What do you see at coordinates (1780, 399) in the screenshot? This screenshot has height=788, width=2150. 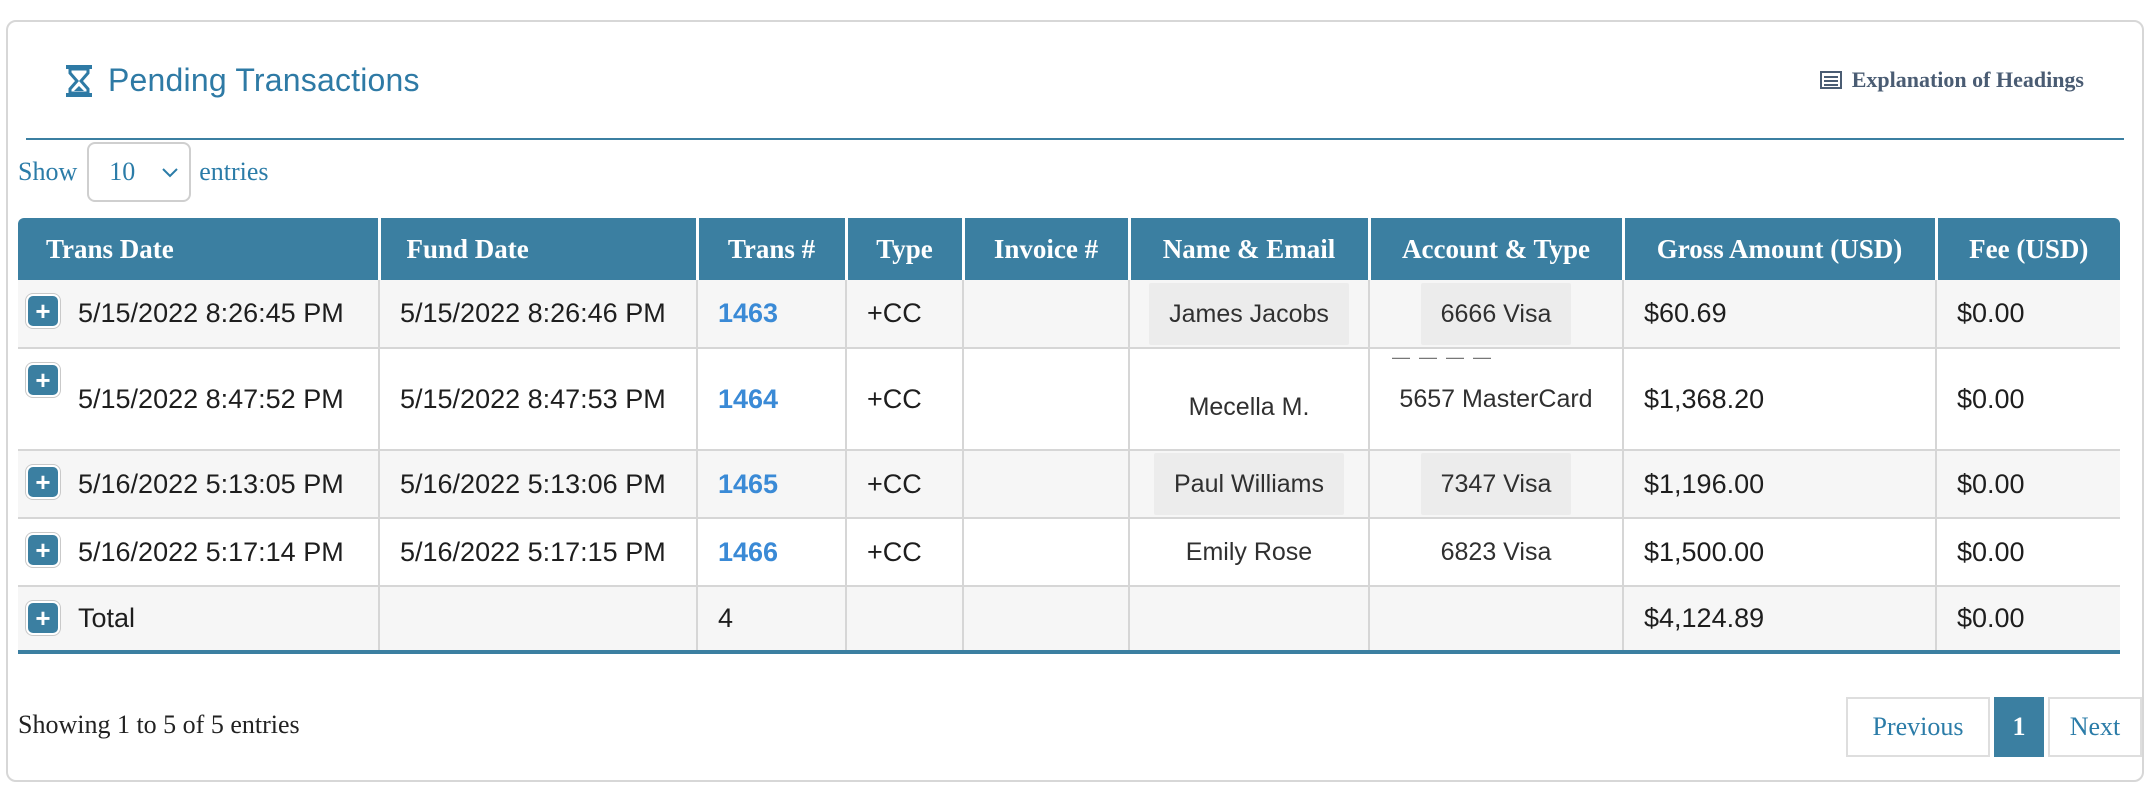 I see `gross-amount-cell: $1,368.20` at bounding box center [1780, 399].